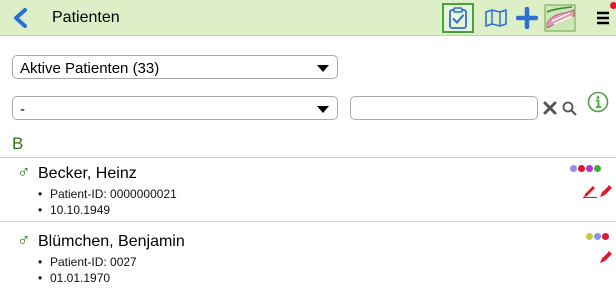  Describe the element at coordinates (86, 17) in the screenshot. I see `page-title: Patienten` at that location.